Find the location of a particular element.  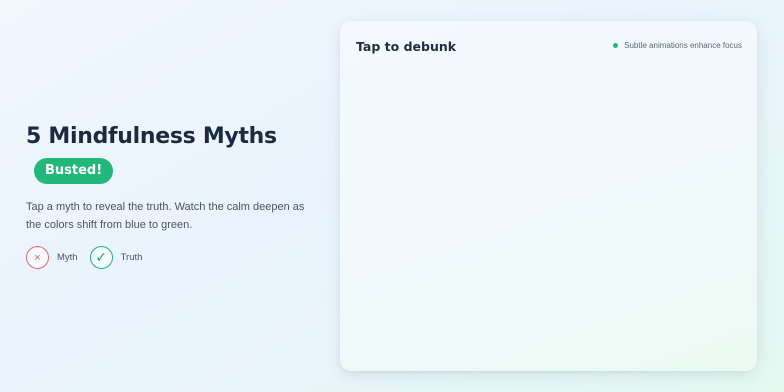

truth-check-icon: ✓ is located at coordinates (101, 257).